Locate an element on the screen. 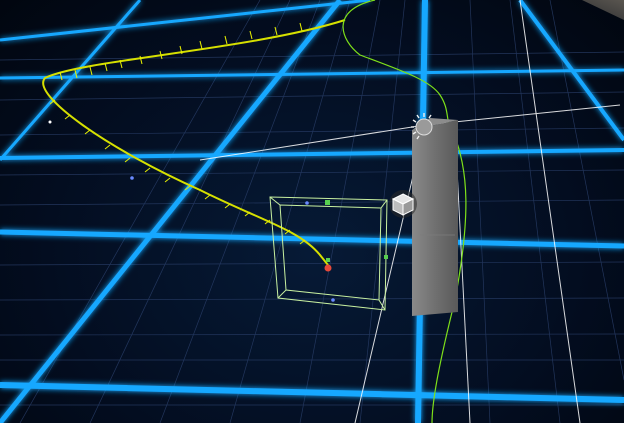 Image resolution: width=624 pixels, height=423 pixels. selection-box is located at coordinates (328, 253).